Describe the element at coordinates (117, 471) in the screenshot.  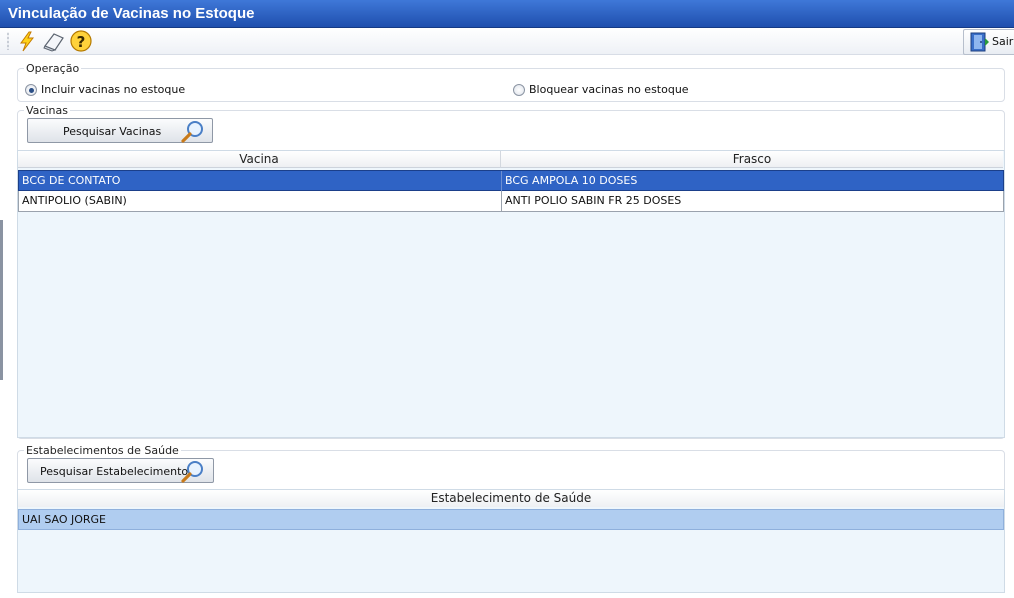
I see `pesquisar-estabelecimentos-label: Pesquisar Estabelecimentos` at that location.